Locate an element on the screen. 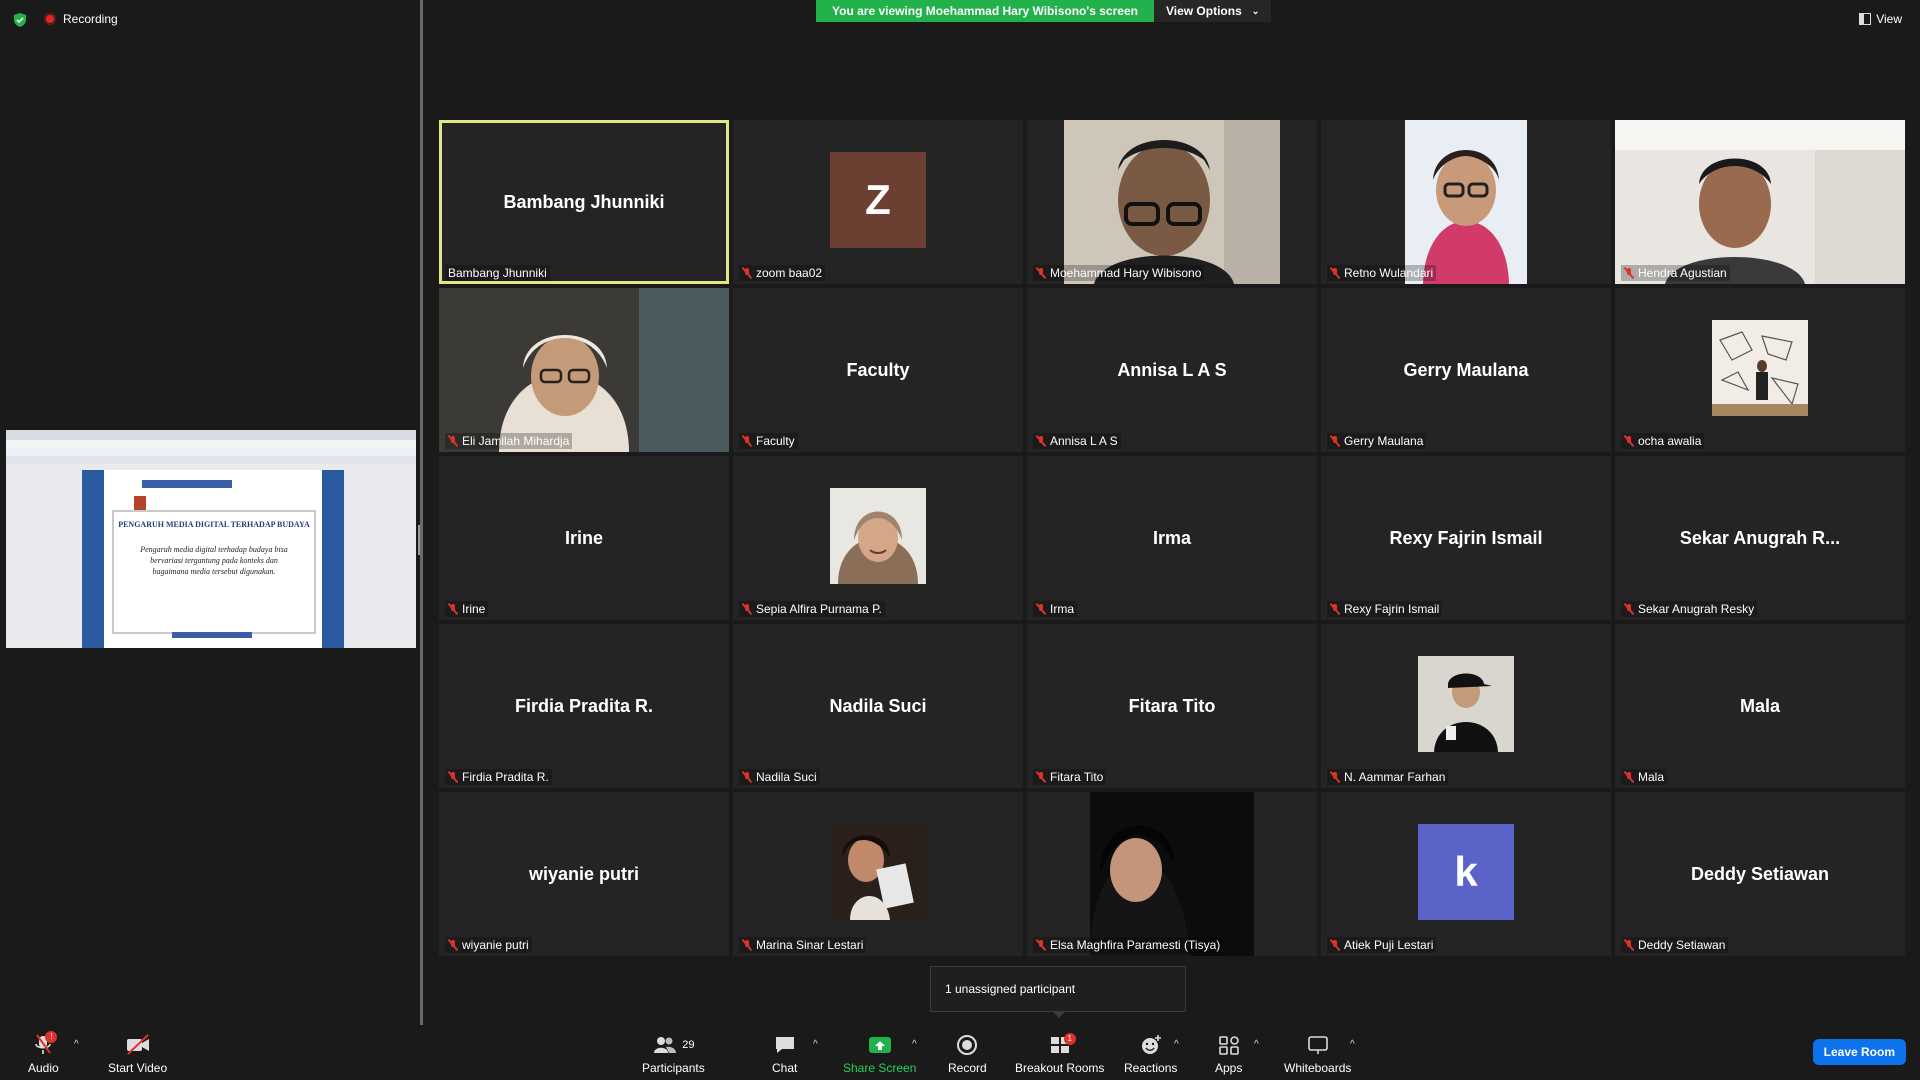 The image size is (1920, 1080). divider-handle is located at coordinates (419, 540).